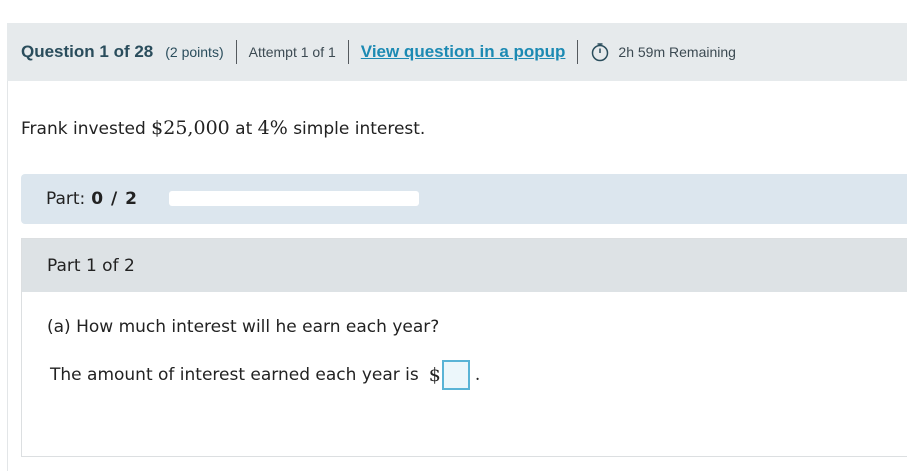 The width and height of the screenshot is (907, 471). Describe the element at coordinates (272, 128) in the screenshot. I see `interest-rate: 4%` at that location.